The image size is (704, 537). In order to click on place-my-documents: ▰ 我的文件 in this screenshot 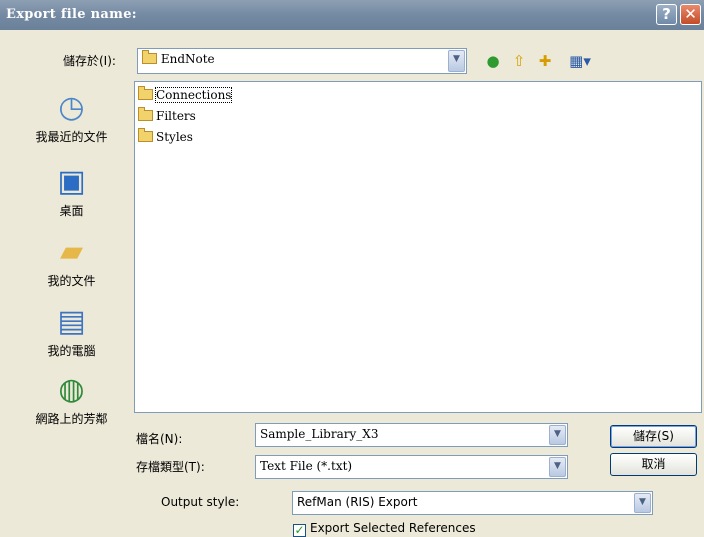, I will do `click(71, 261)`.